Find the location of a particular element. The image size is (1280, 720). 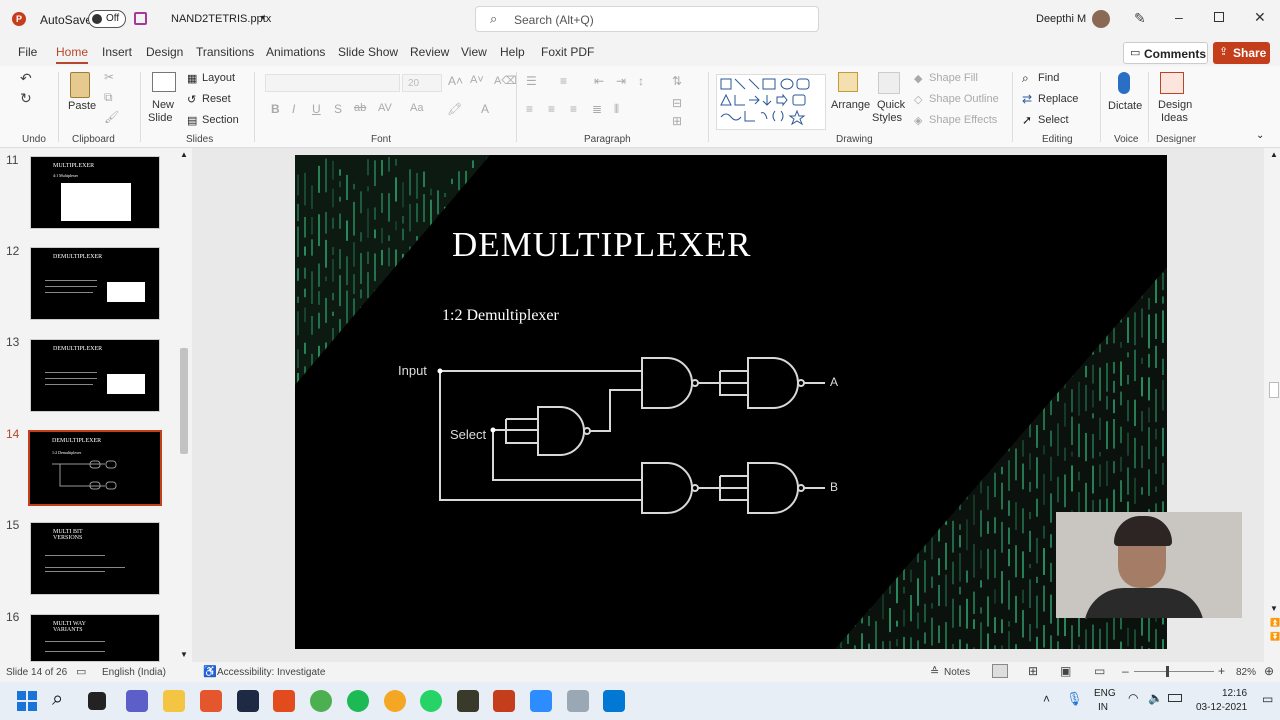

clock-time: 12:16 is located at coordinates (1234, 693).